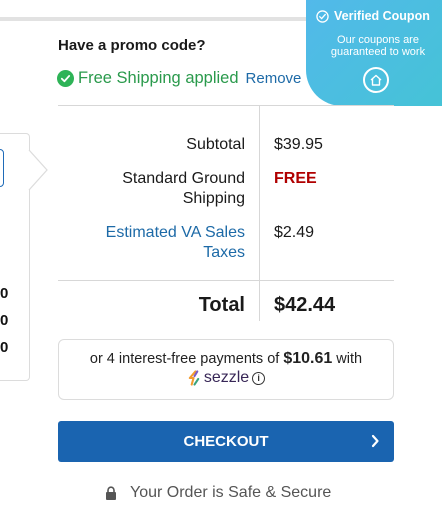 Image resolution: width=442 pixels, height=531 pixels. Describe the element at coordinates (183, 188) in the screenshot. I see `shipping-label: Standard Ground Shipping` at that location.